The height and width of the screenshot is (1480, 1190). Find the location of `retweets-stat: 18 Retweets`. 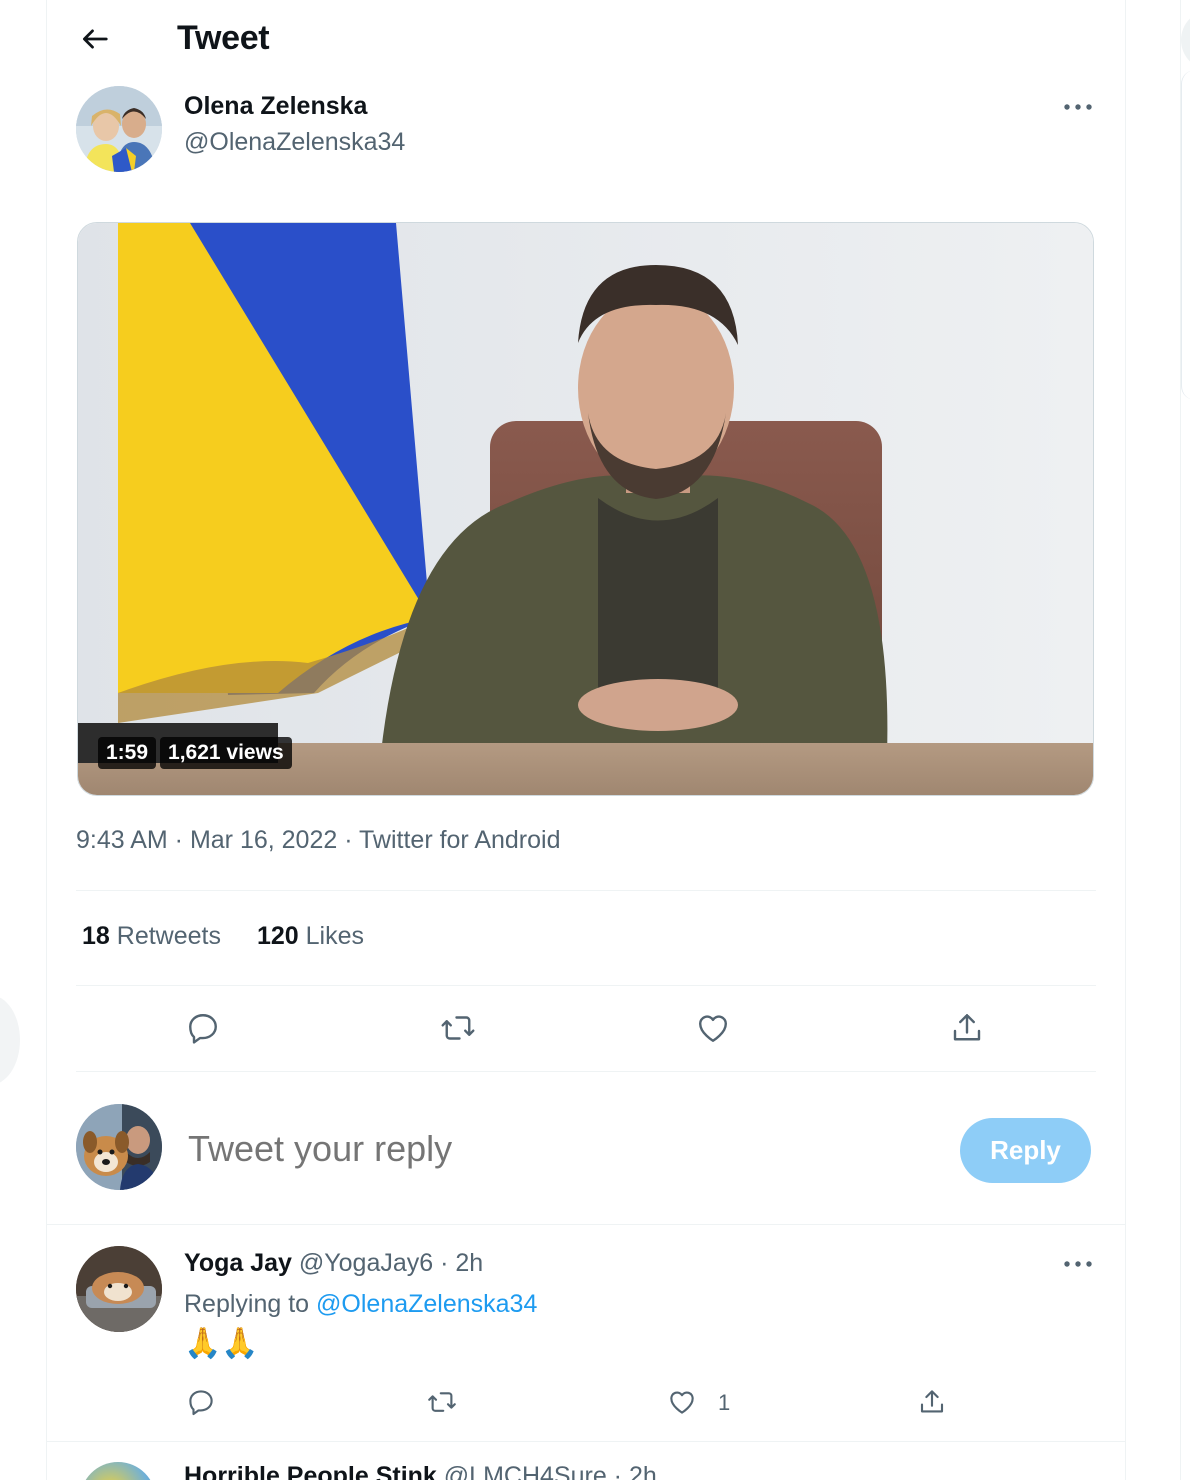

retweets-stat: 18 Retweets is located at coordinates (151, 936).